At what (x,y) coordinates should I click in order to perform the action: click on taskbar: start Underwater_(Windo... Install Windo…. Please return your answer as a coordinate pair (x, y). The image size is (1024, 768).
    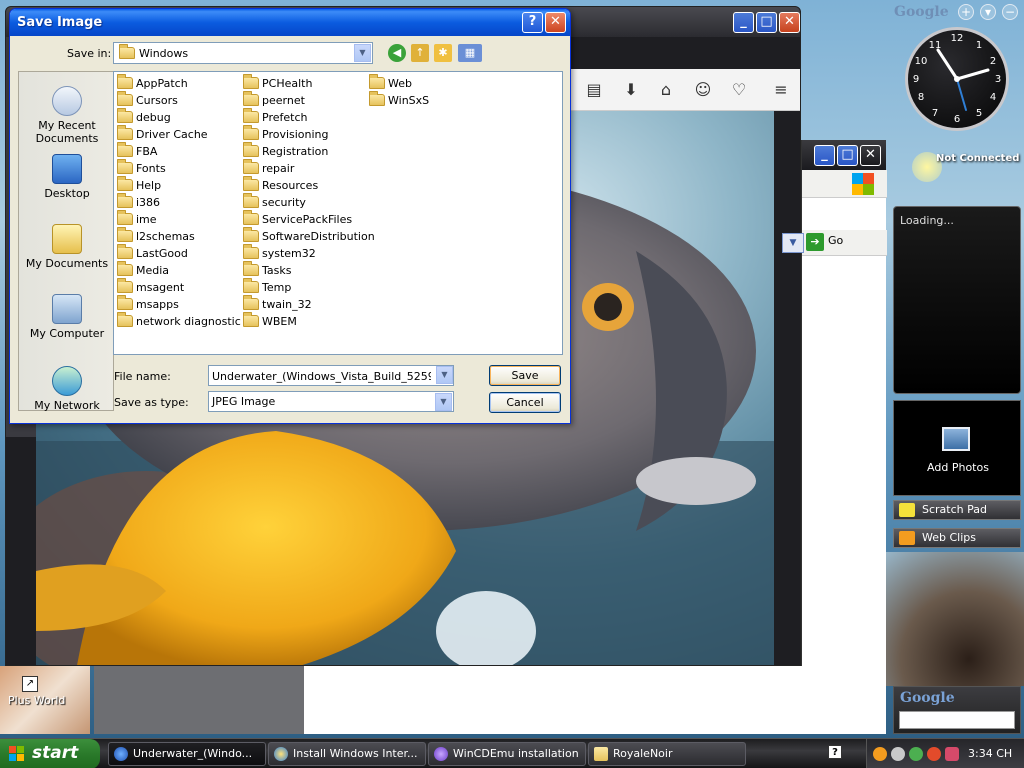
    Looking at the image, I should click on (512, 753).